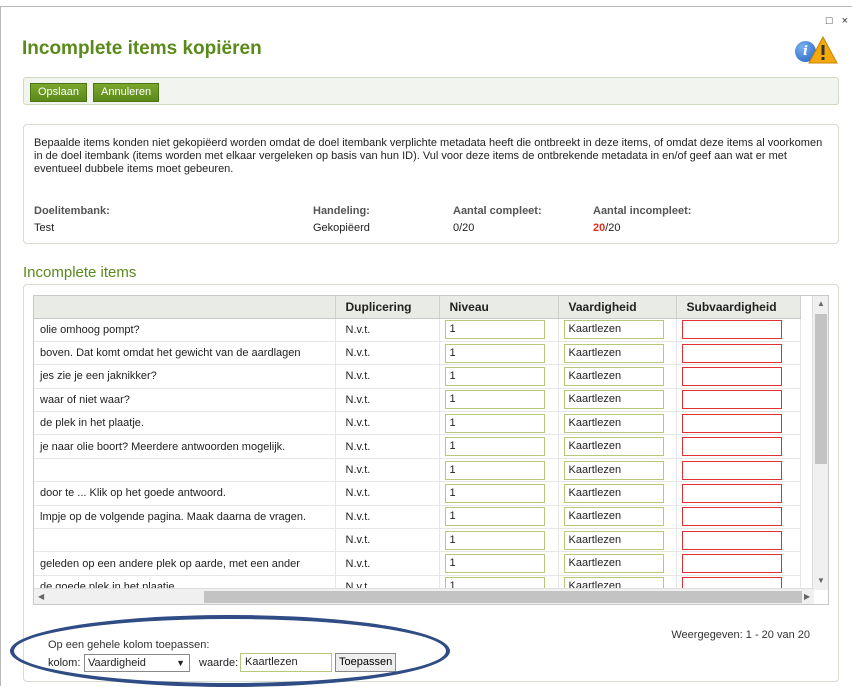  What do you see at coordinates (366, 662) in the screenshot?
I see `apply-button: Toepassen` at bounding box center [366, 662].